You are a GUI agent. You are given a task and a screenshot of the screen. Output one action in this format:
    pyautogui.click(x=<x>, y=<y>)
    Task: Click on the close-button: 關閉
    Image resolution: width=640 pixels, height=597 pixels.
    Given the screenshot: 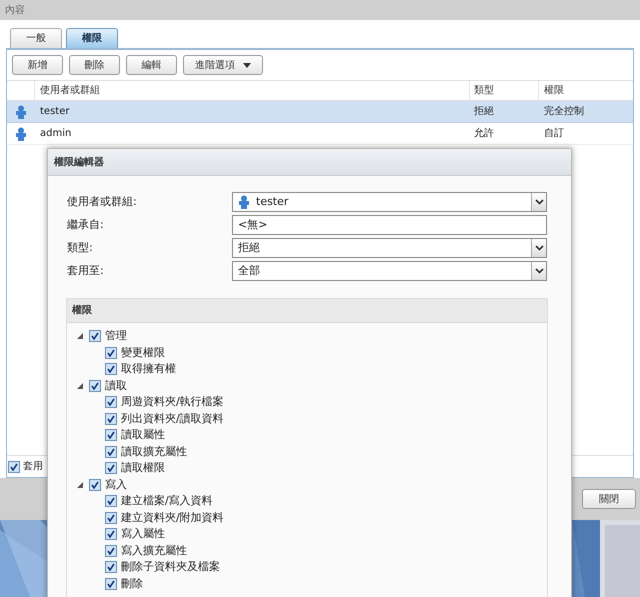 What is the action you would take?
    pyautogui.click(x=609, y=499)
    